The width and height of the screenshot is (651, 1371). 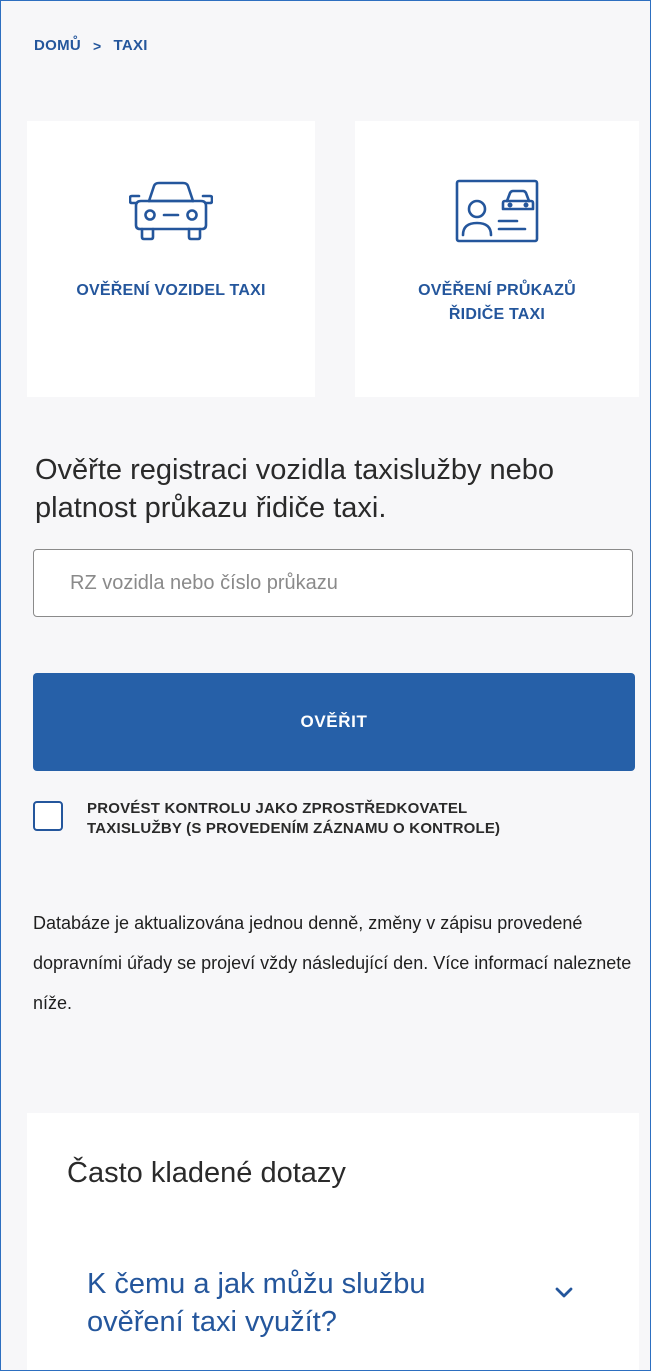 What do you see at coordinates (497, 211) in the screenshot?
I see `driver-license-icon` at bounding box center [497, 211].